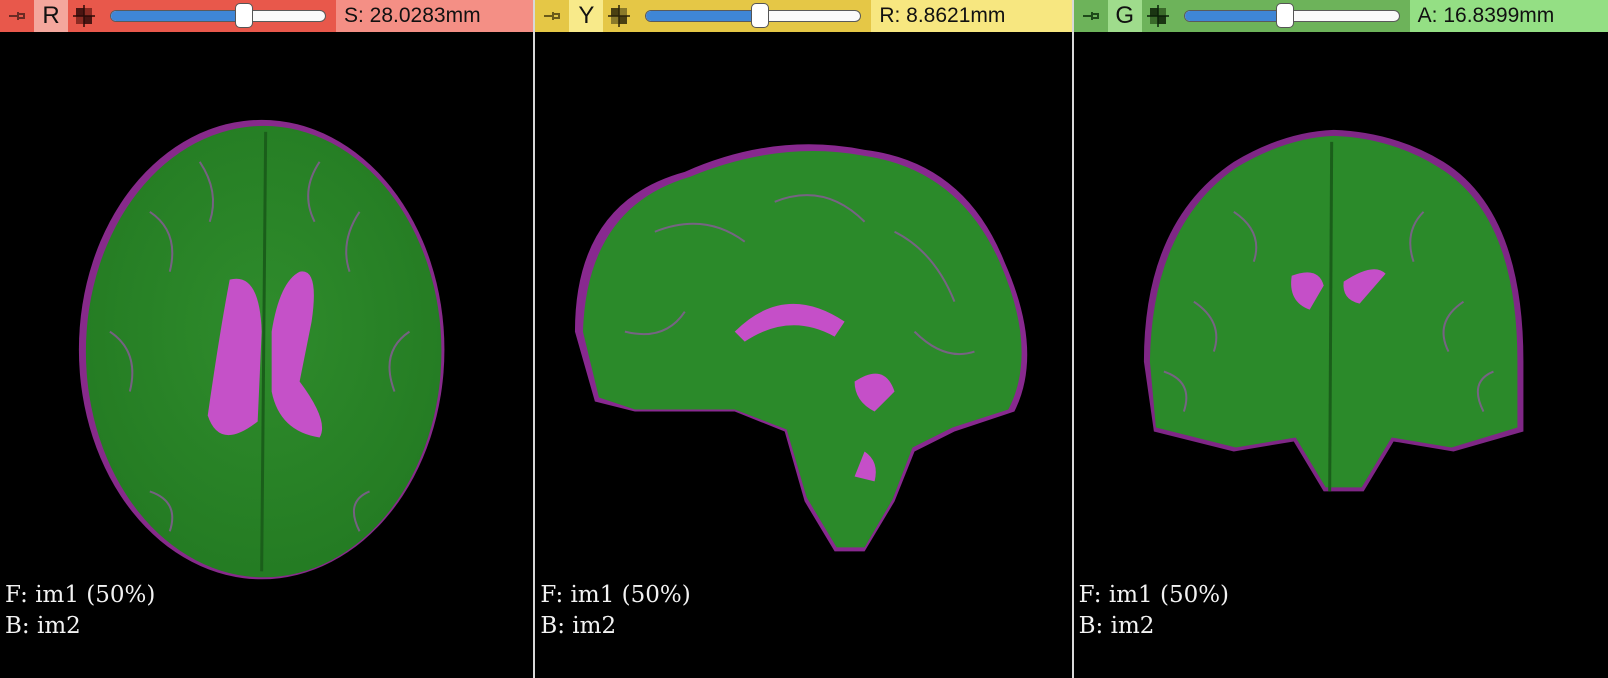 Image resolution: width=1608 pixels, height=678 pixels. What do you see at coordinates (51, 16) in the screenshot?
I see `view-name-label: R` at bounding box center [51, 16].